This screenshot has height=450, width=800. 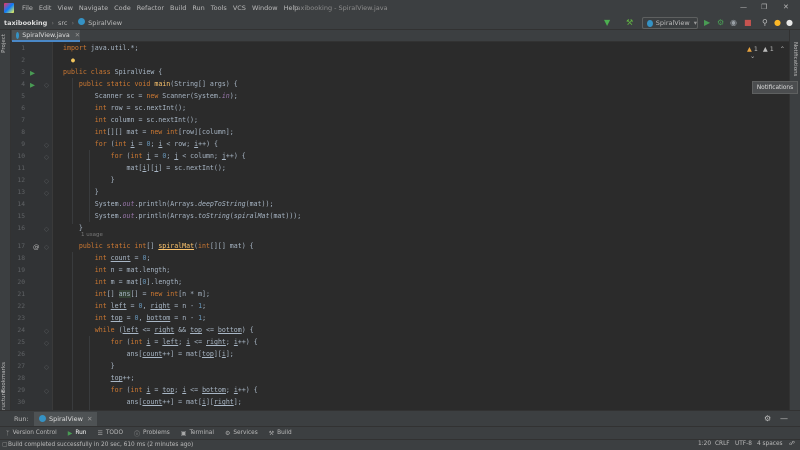 What do you see at coordinates (9, 8) in the screenshot?
I see `intellij-logo-icon` at bounding box center [9, 8].